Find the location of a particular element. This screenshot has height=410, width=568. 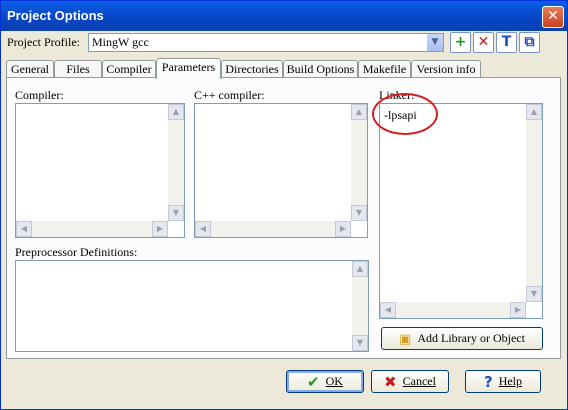

cpp-compiler-label: C++ compiler: is located at coordinates (229, 95).